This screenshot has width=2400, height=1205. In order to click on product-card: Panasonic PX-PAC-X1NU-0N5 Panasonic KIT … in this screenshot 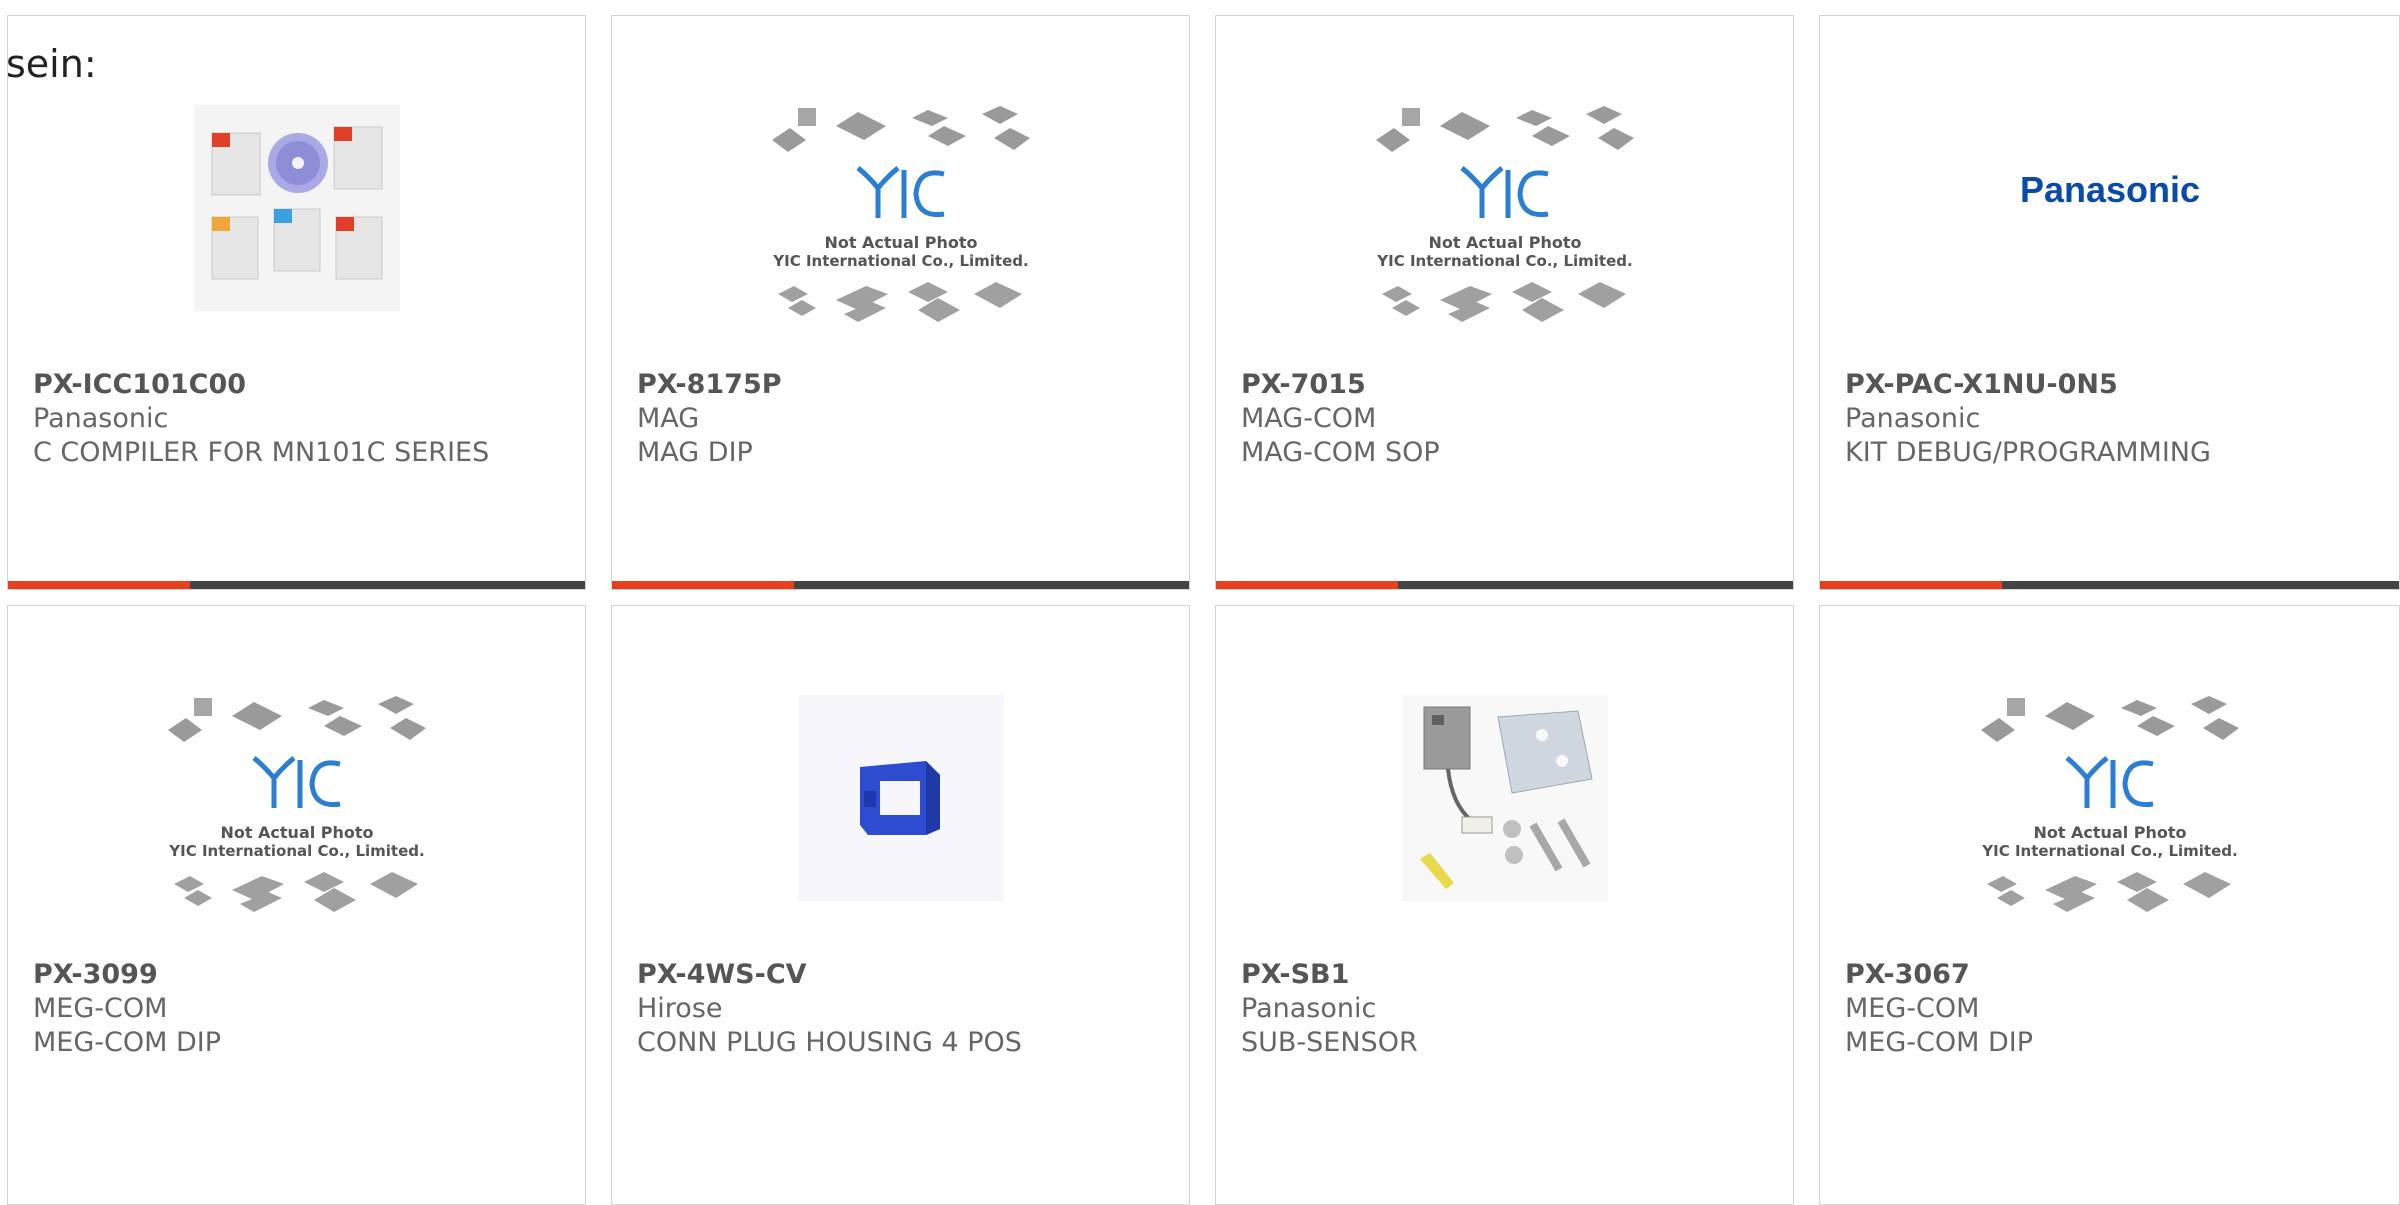, I will do `click(2109, 302)`.